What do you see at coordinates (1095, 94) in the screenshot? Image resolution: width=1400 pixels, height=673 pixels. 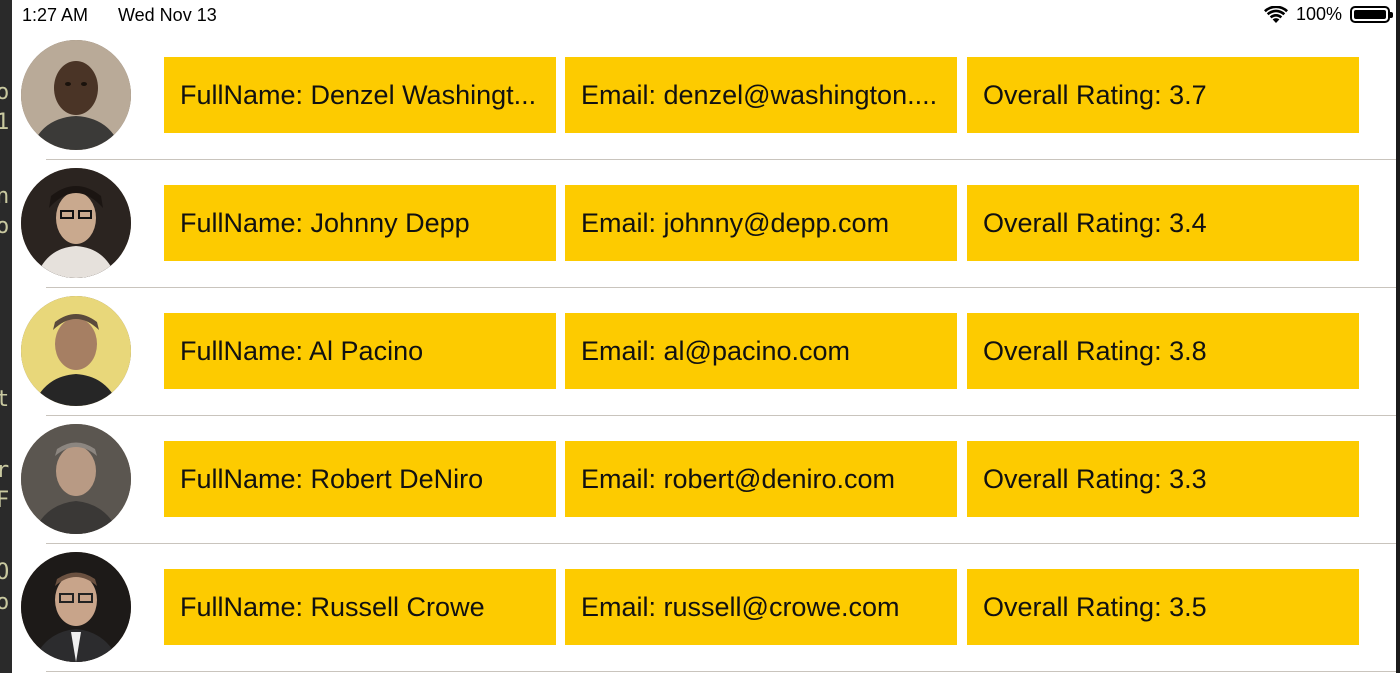 I see `rating-text: Overall Rating: 3.7` at bounding box center [1095, 94].